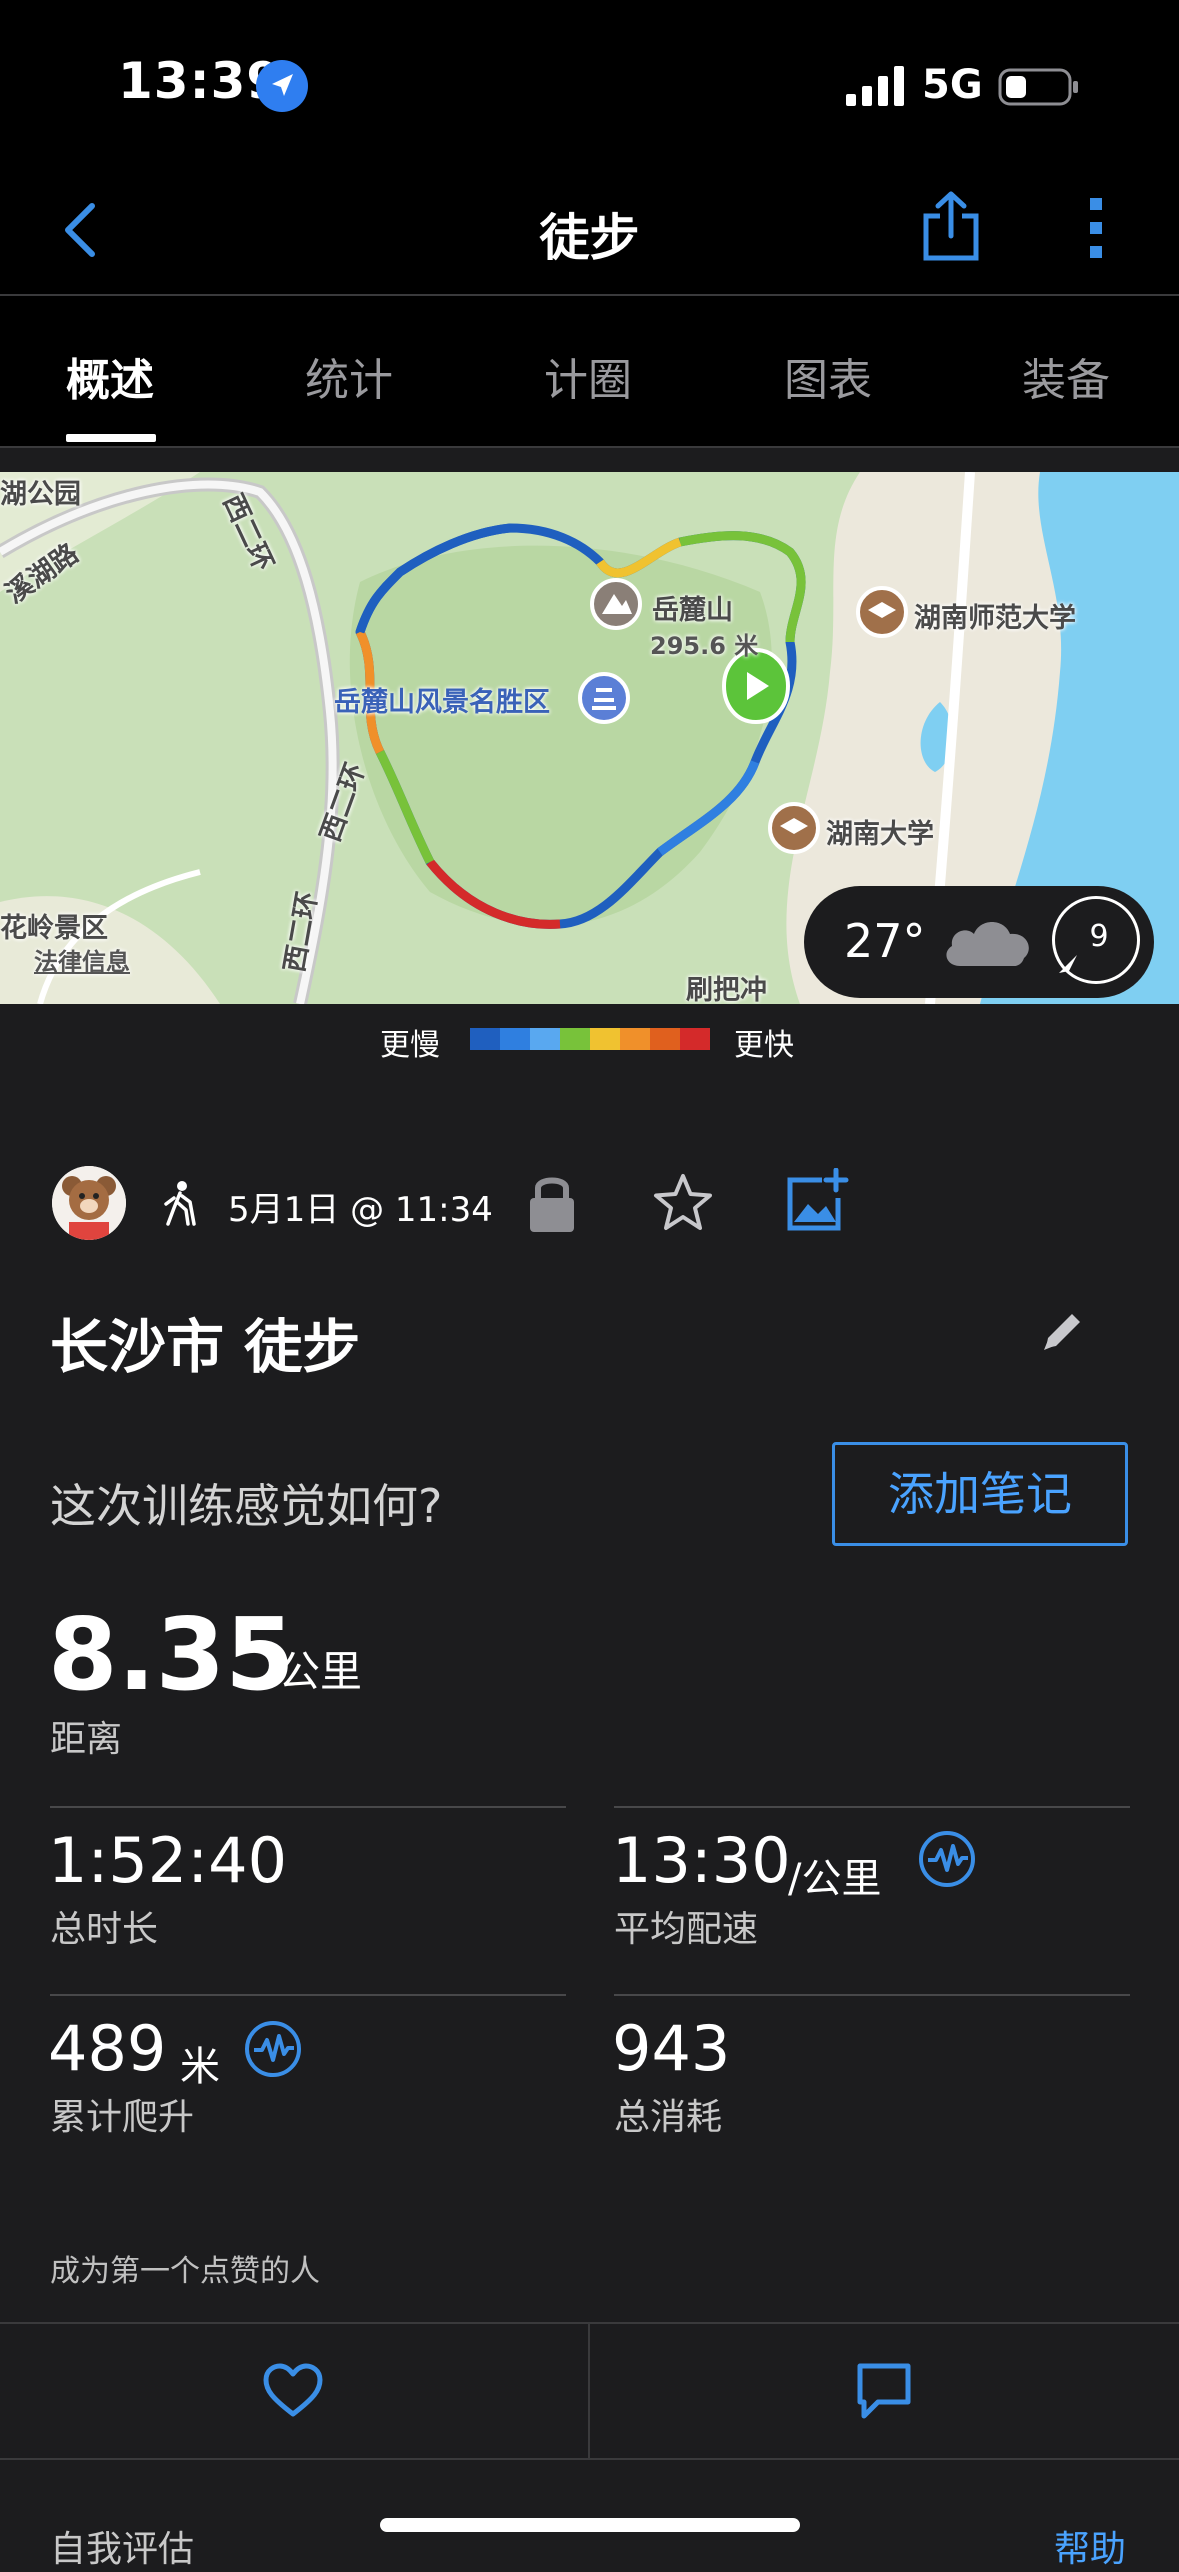 The image size is (1179, 2572). I want to click on status-bar: 13:39 5G, so click(589, 80).